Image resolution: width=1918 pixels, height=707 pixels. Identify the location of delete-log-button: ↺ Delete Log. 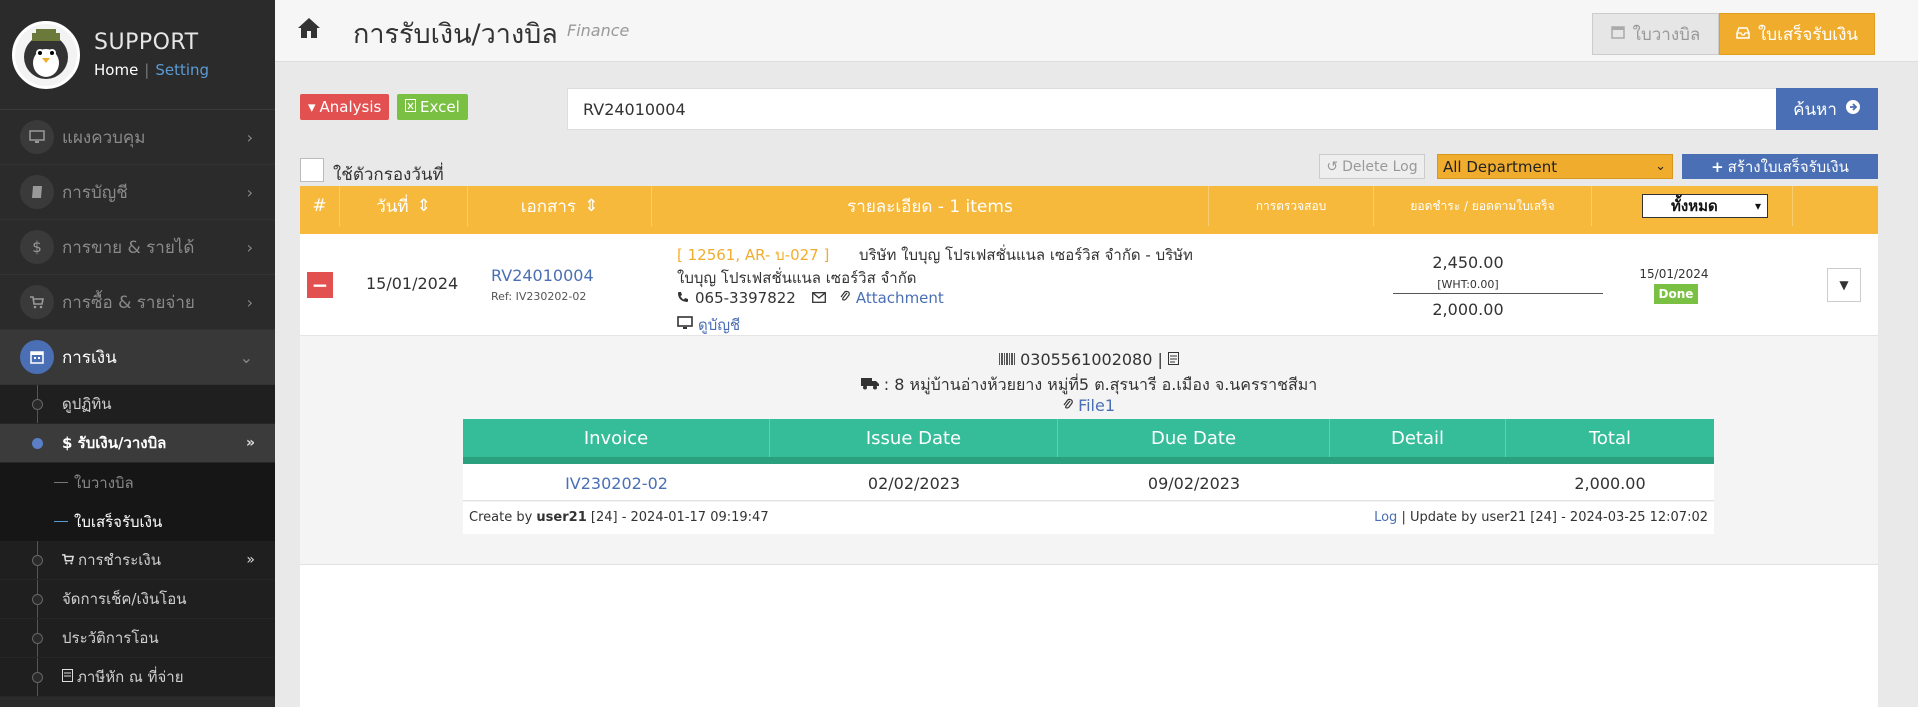
(1372, 166).